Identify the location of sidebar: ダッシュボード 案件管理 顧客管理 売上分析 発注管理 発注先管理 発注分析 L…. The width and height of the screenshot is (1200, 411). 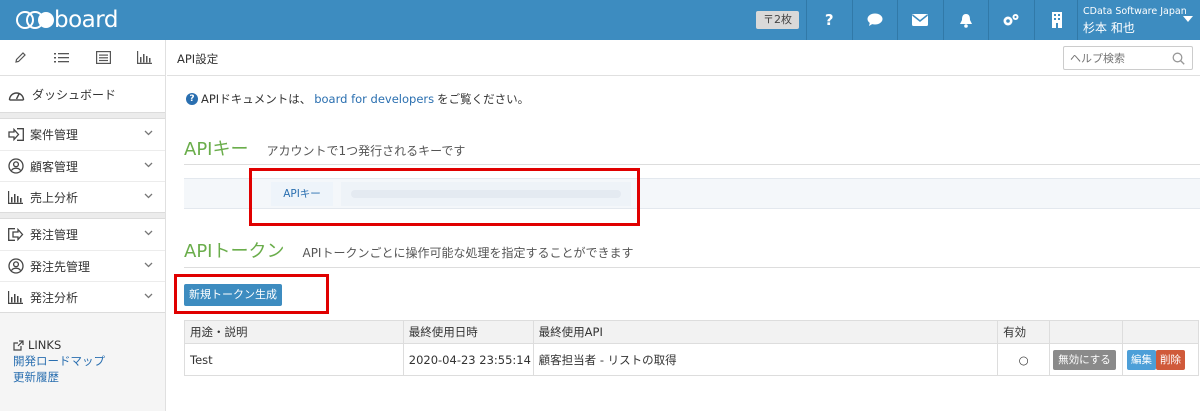
(83, 225).